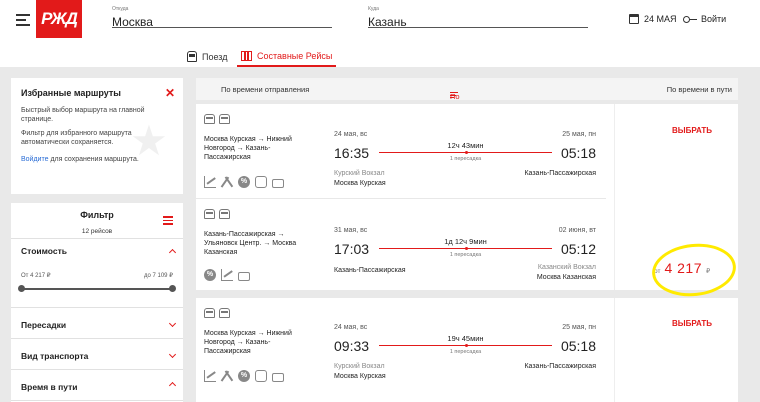  I want to click on price-max: до 7 109 ₽, so click(158, 276).